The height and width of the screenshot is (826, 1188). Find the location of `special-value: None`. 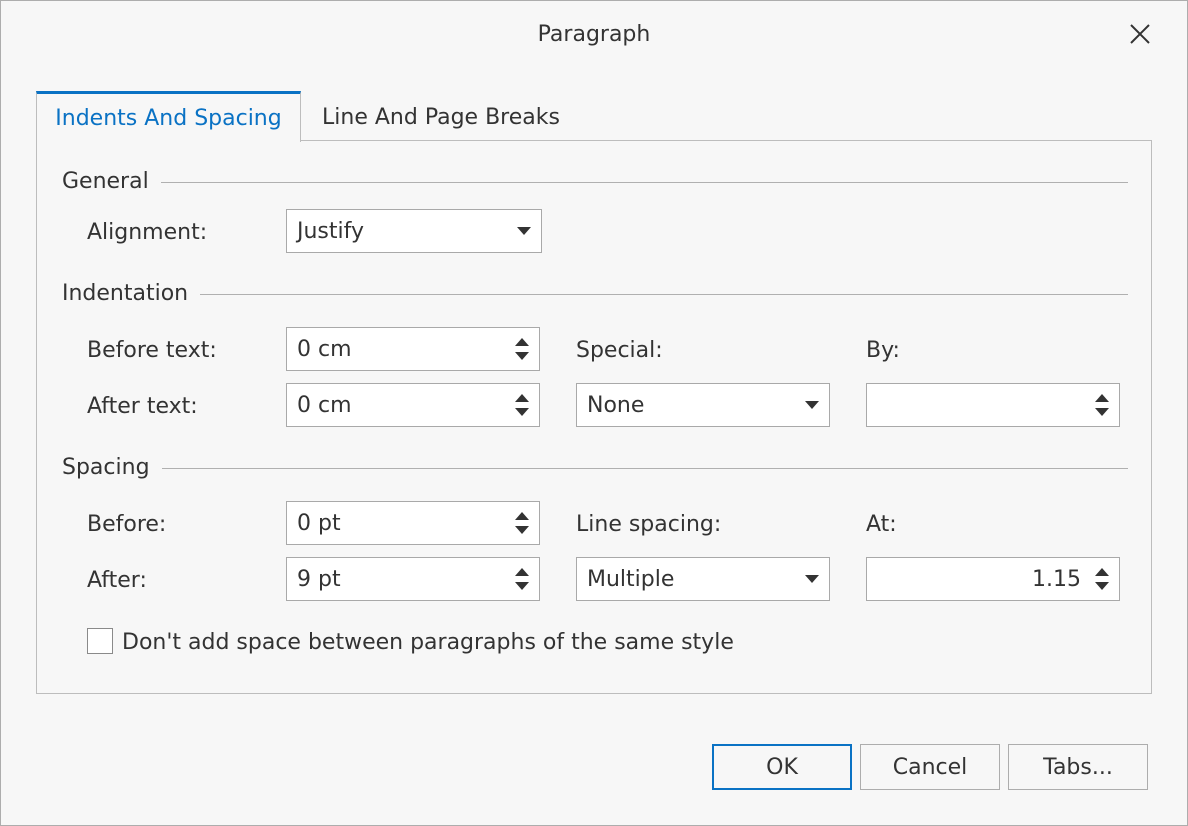

special-value: None is located at coordinates (616, 405).